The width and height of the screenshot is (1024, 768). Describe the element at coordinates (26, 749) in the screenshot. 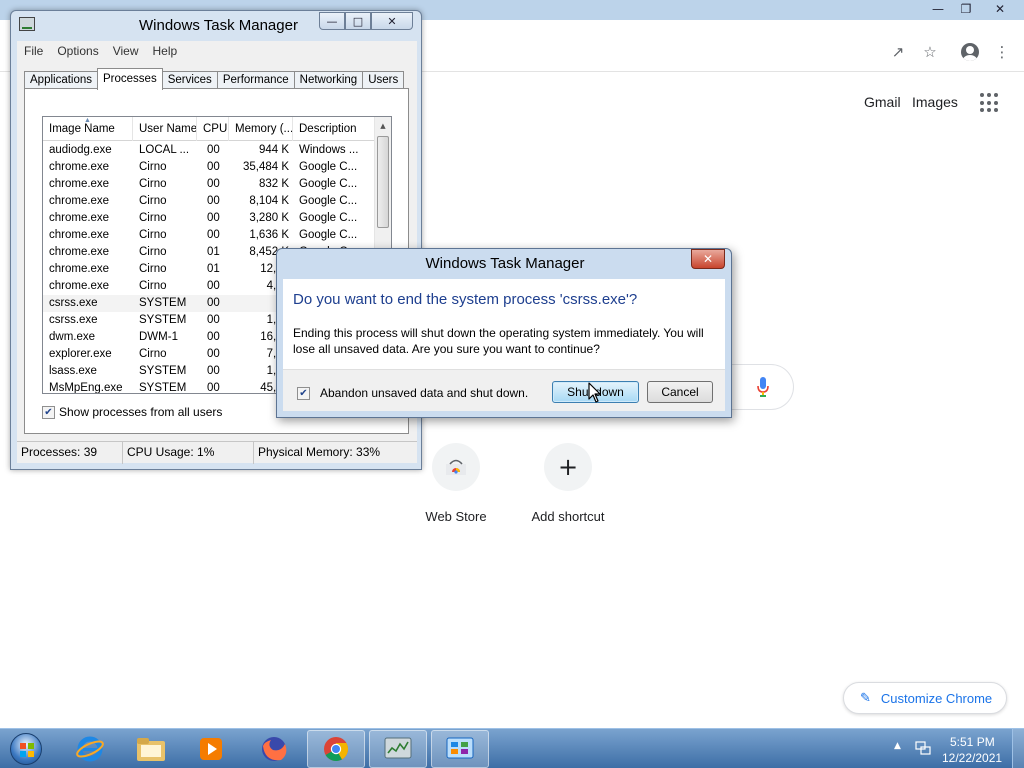

I see `start-button` at that location.